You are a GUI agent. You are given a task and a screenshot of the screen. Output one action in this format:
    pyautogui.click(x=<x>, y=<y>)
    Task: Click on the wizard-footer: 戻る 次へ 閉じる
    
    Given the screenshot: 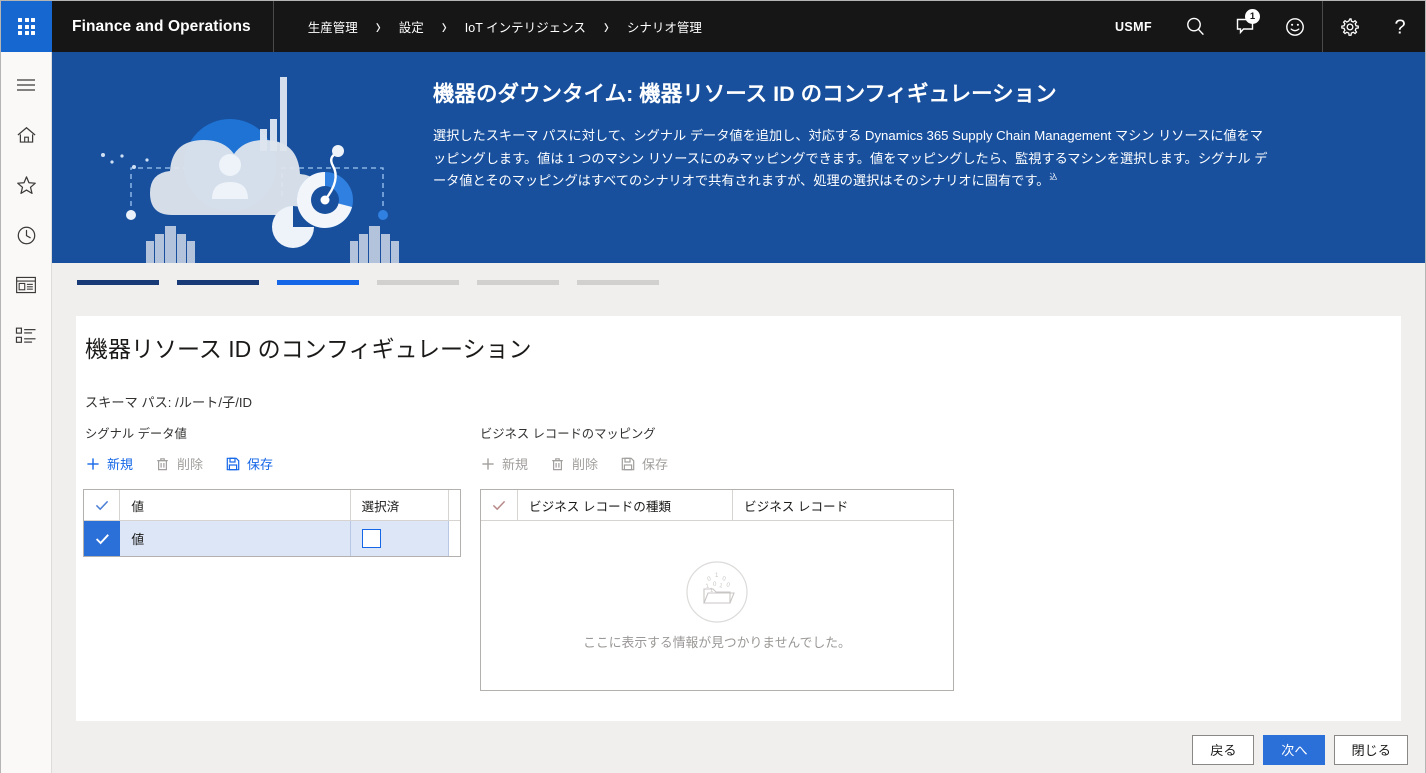 What is the action you would take?
    pyautogui.click(x=738, y=749)
    